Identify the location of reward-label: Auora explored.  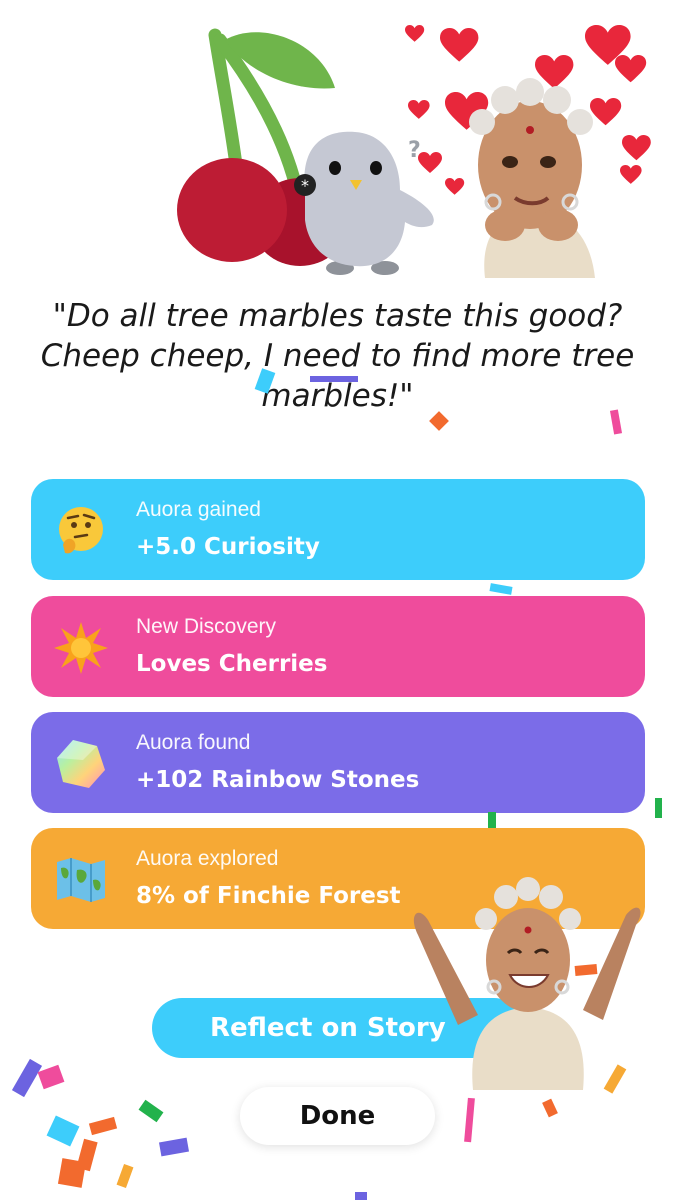
(207, 858).